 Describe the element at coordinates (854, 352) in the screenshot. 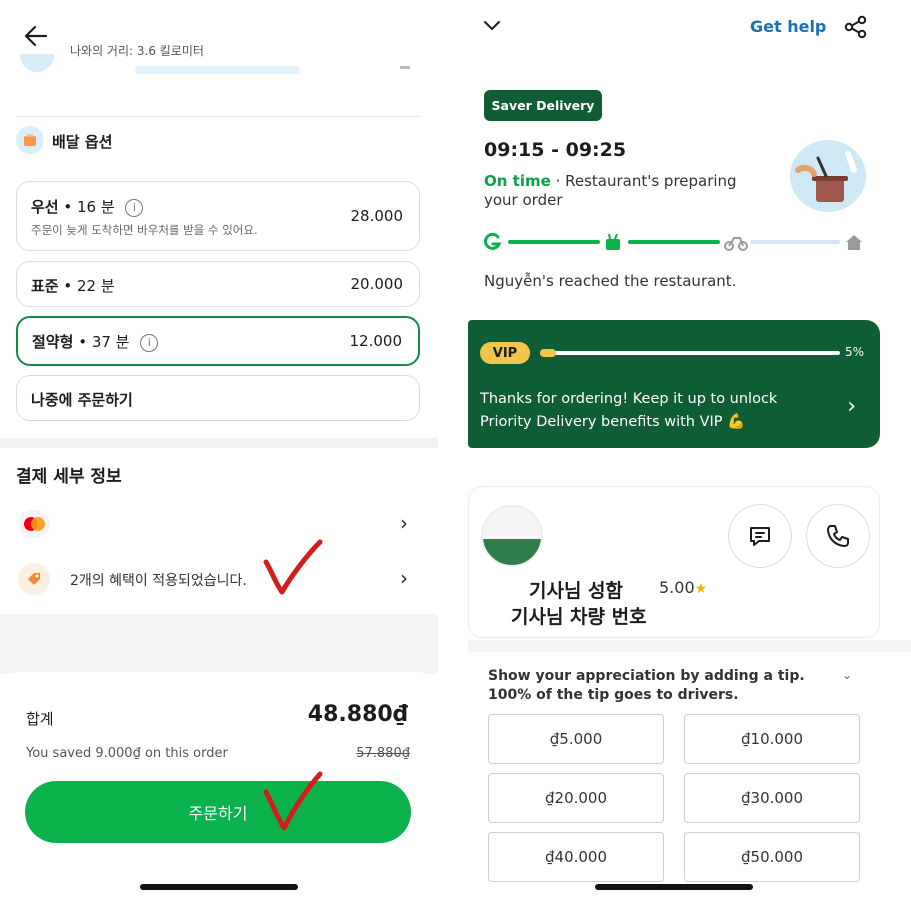

I see `vip-percent: 5%` at that location.